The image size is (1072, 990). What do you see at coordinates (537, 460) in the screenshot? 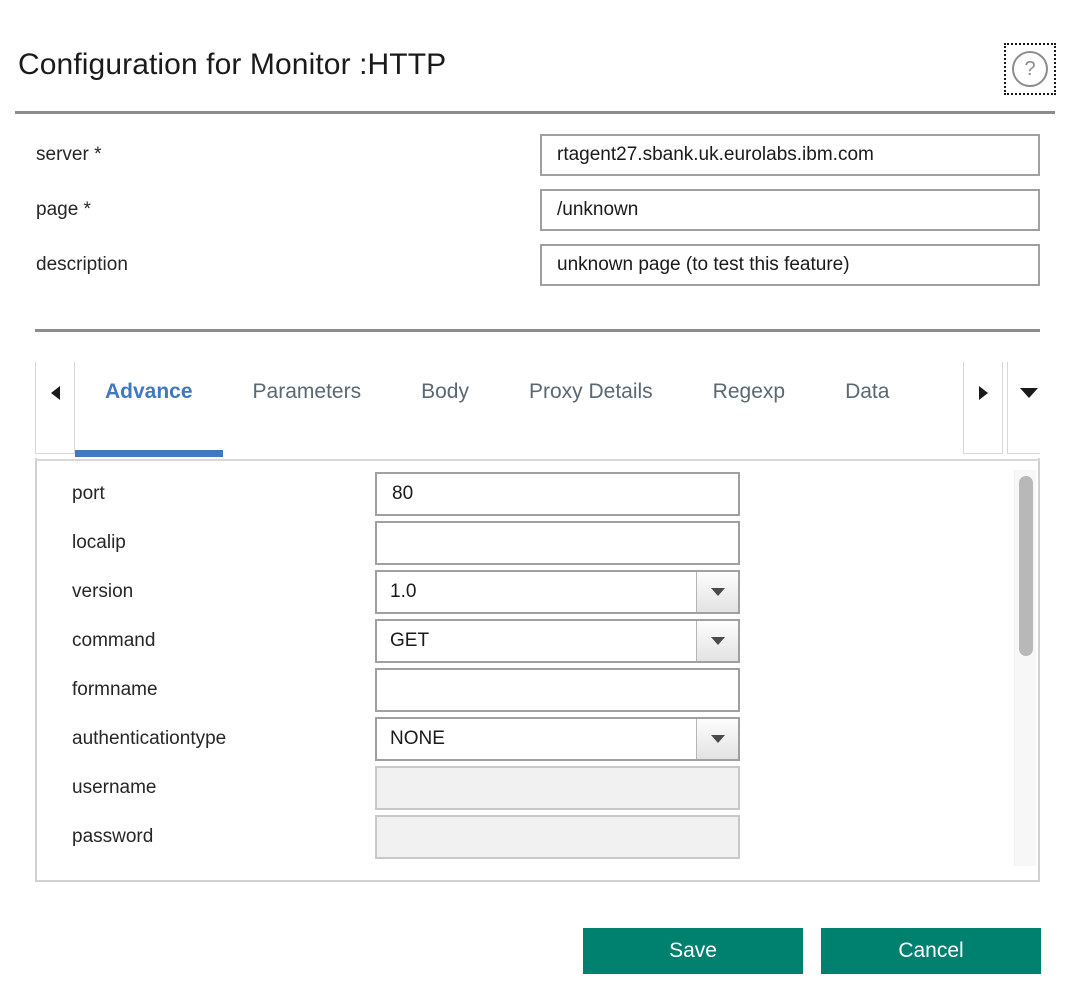
I see `tab-bar-baseline` at bounding box center [537, 460].